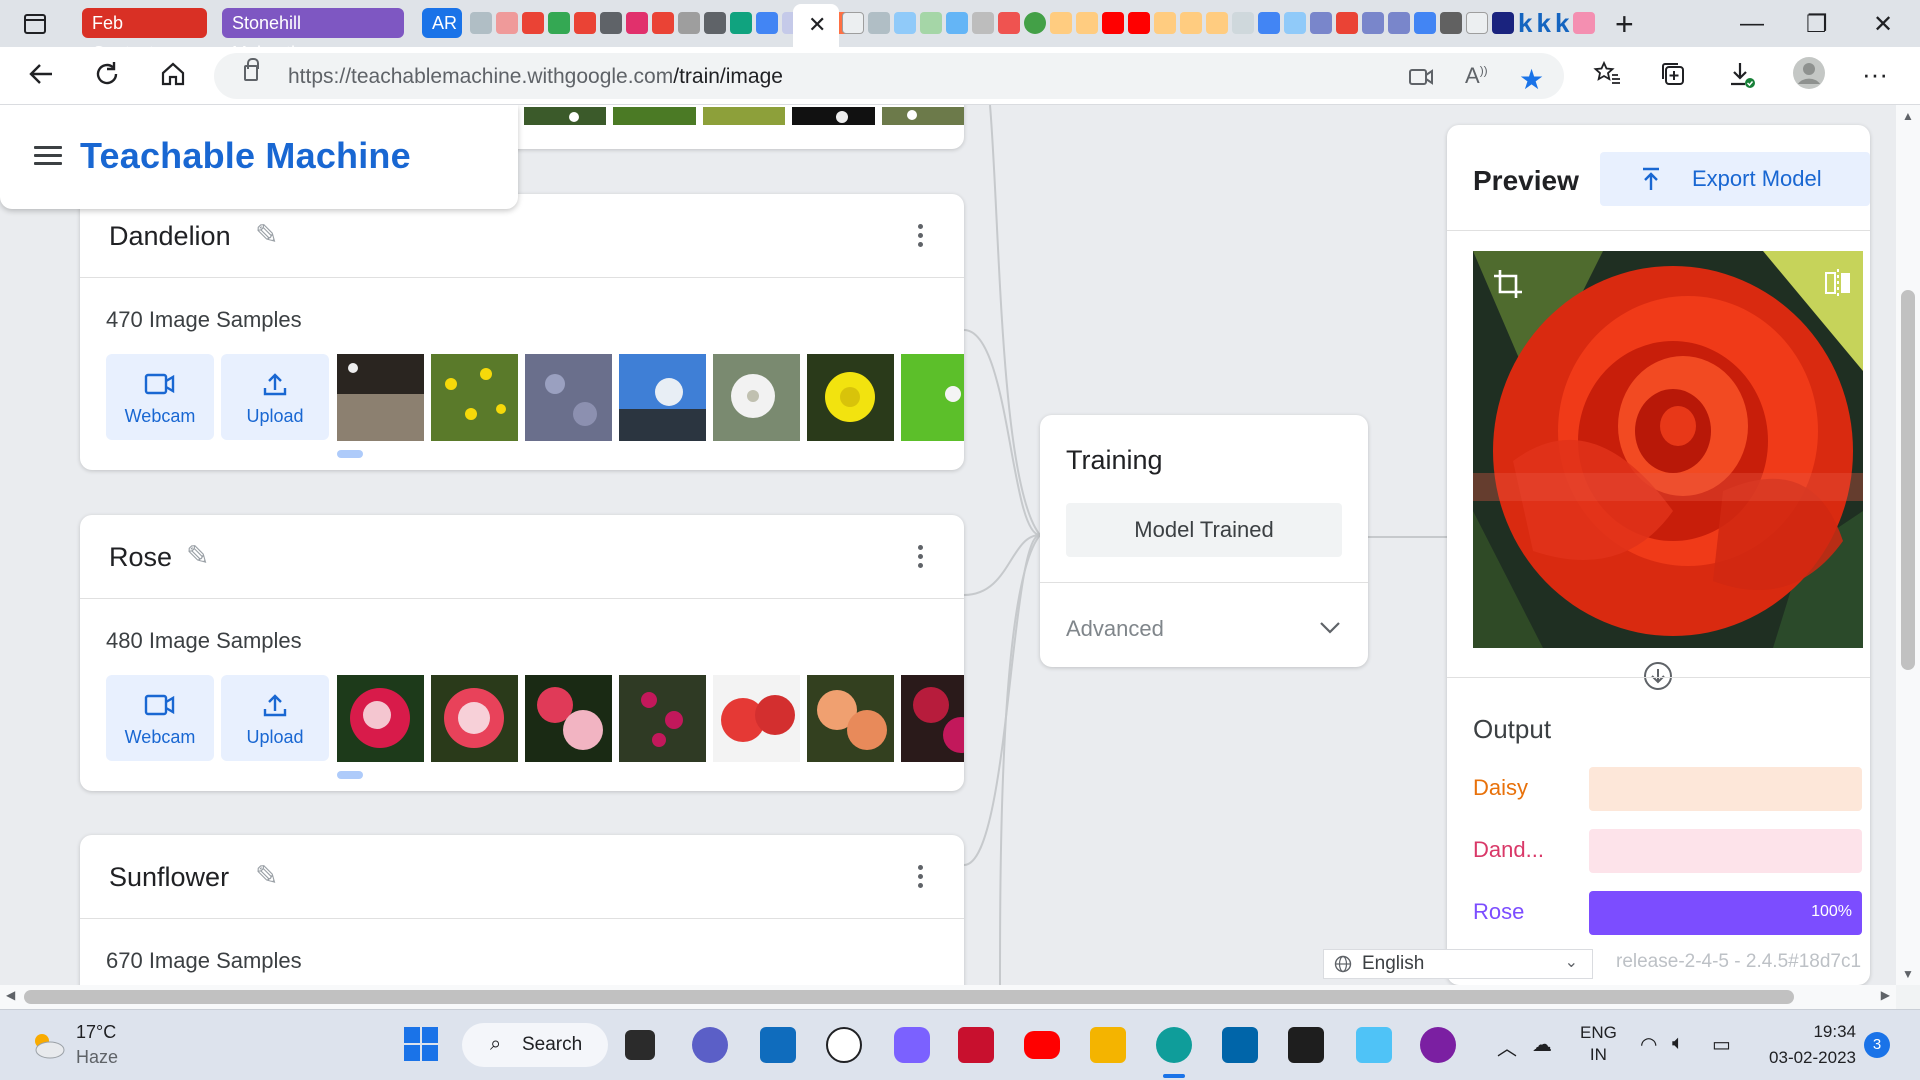 This screenshot has height=1080, width=1920. Describe the element at coordinates (741, 23) in the screenshot. I see `chatgpt-icon` at that location.